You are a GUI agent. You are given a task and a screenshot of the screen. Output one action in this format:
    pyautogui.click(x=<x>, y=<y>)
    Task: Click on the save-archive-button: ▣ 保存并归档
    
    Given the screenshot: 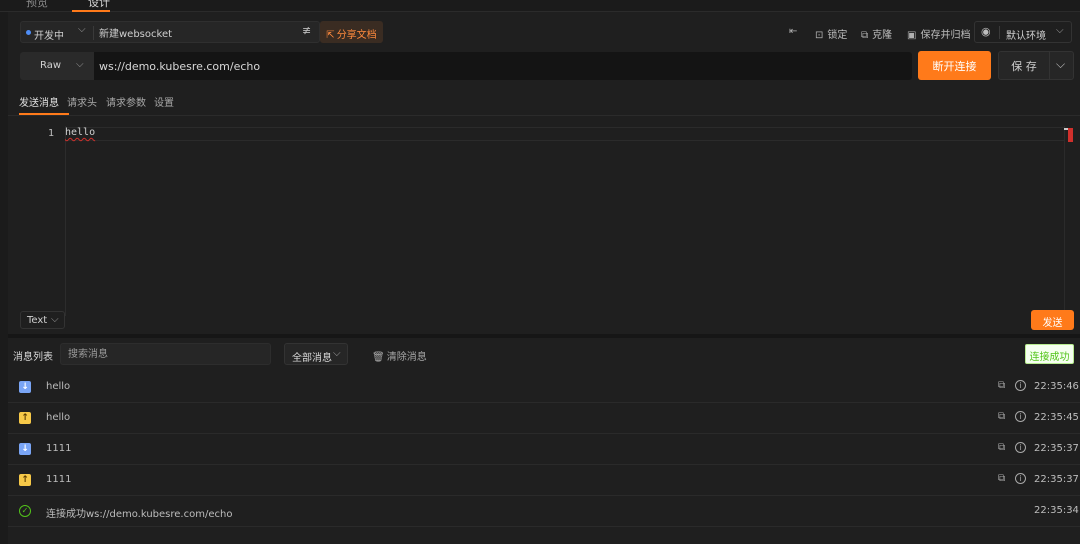 What is the action you would take?
    pyautogui.click(x=938, y=33)
    